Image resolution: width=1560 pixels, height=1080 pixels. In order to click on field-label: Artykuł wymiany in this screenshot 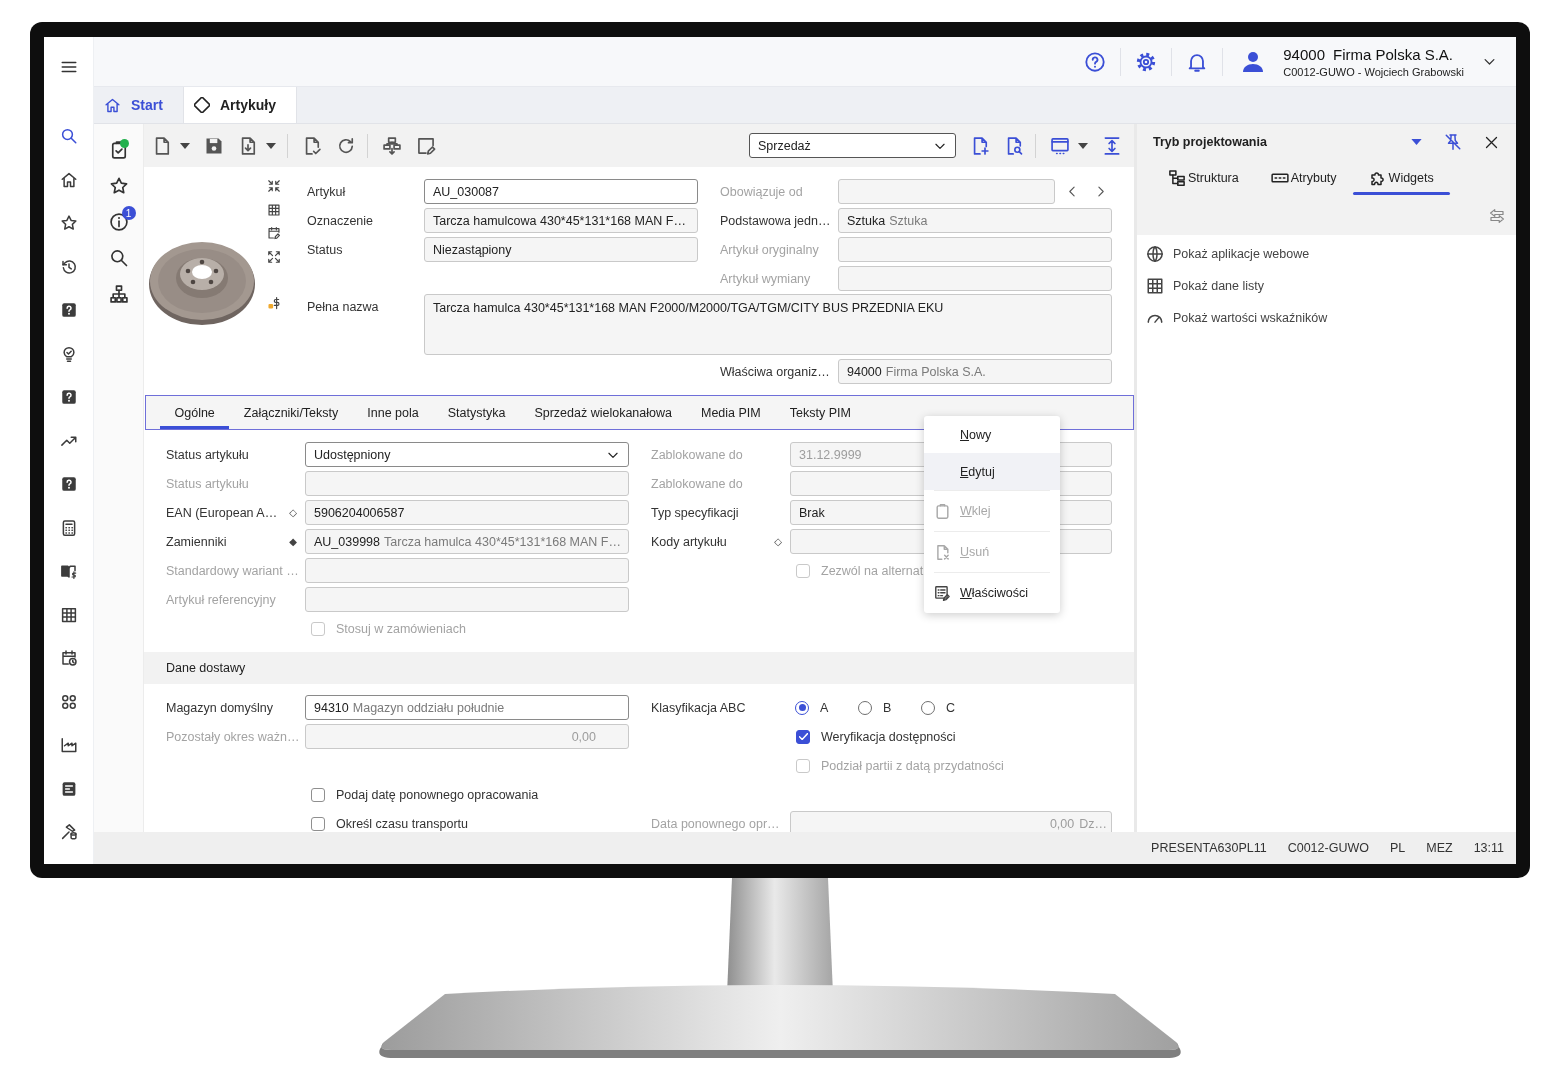, I will do `click(765, 278)`.